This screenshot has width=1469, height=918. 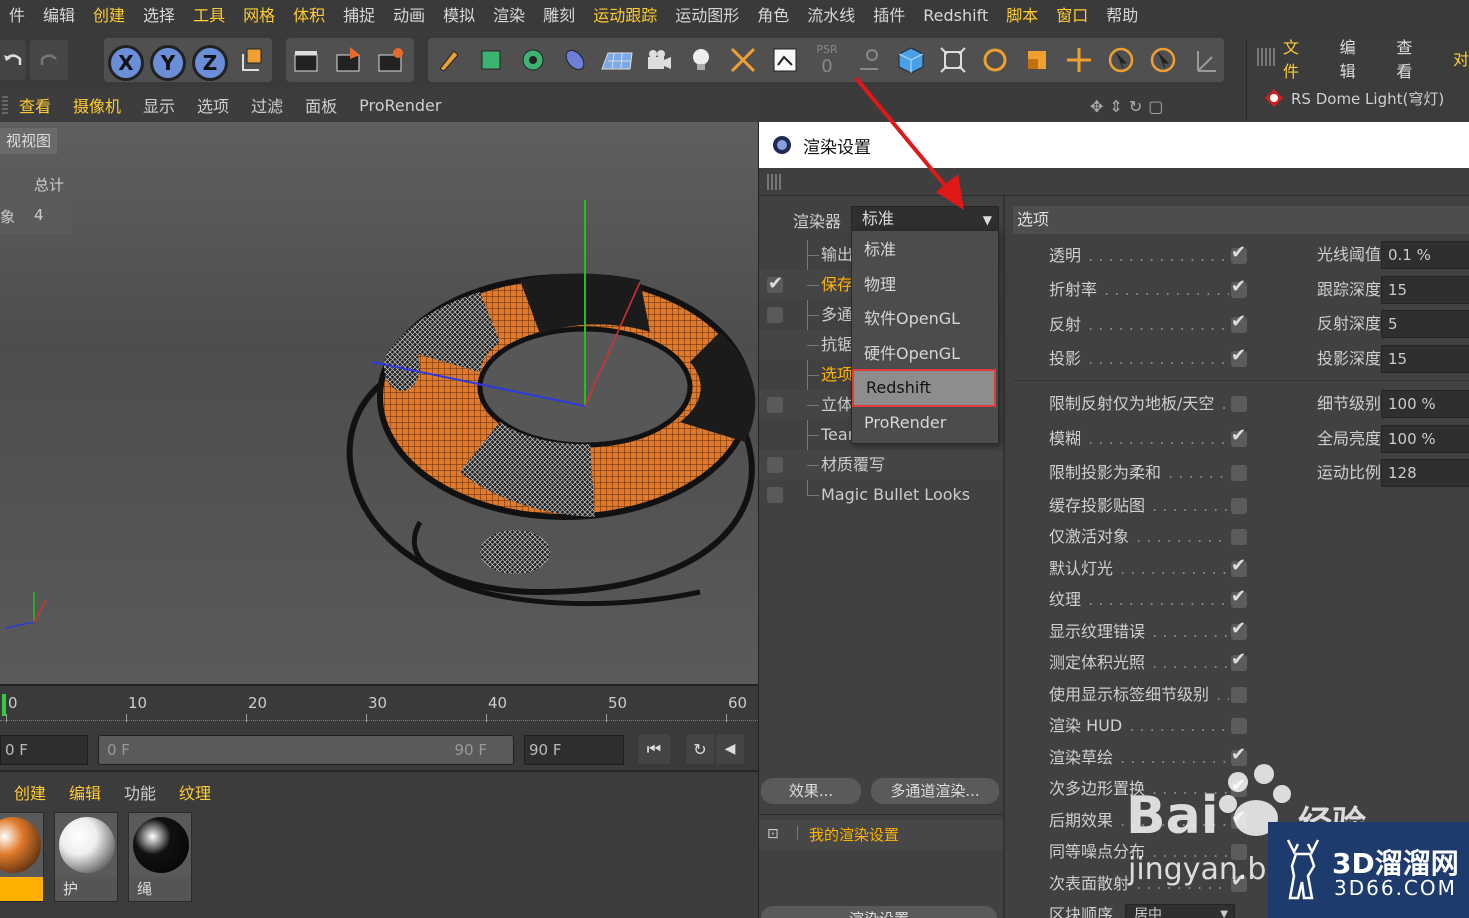 What do you see at coordinates (879, 912) in the screenshot?
I see `render-settings-button: 渲染设置` at bounding box center [879, 912].